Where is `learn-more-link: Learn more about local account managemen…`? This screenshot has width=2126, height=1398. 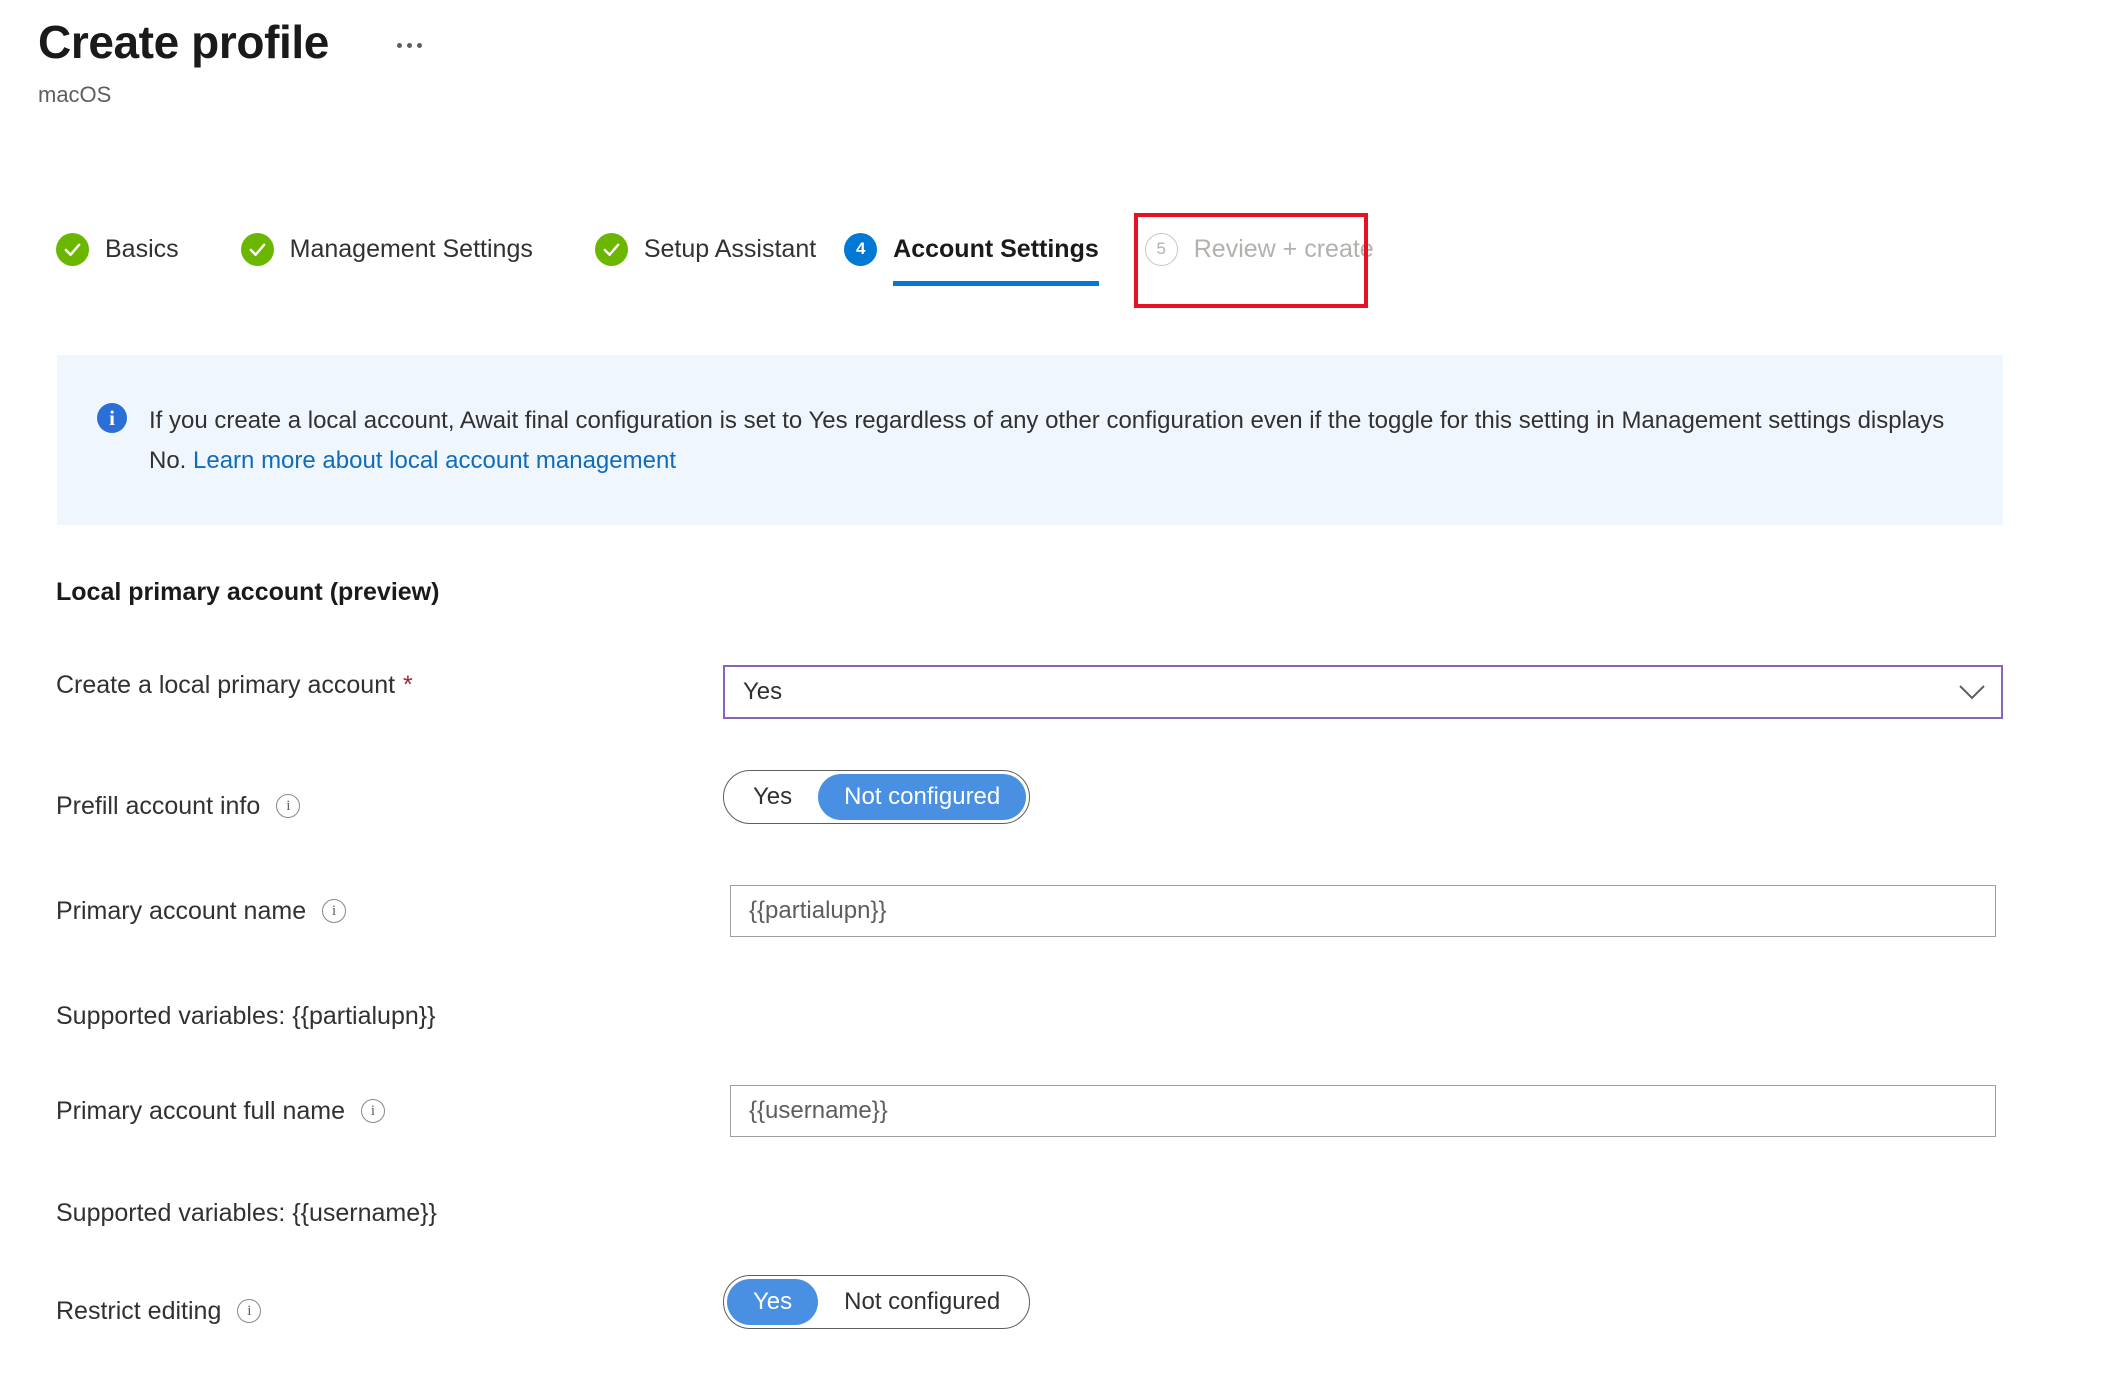 learn-more-link: Learn more about local account managemen… is located at coordinates (434, 460).